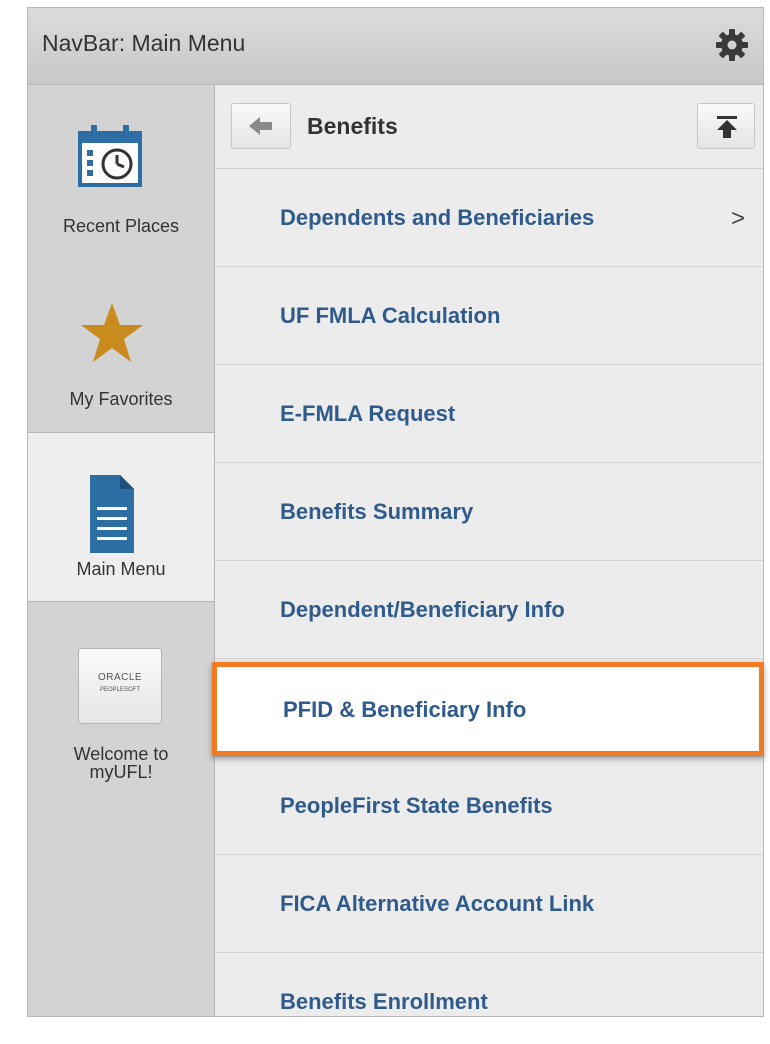 The height and width of the screenshot is (1044, 770). I want to click on document-icon, so click(112, 514).